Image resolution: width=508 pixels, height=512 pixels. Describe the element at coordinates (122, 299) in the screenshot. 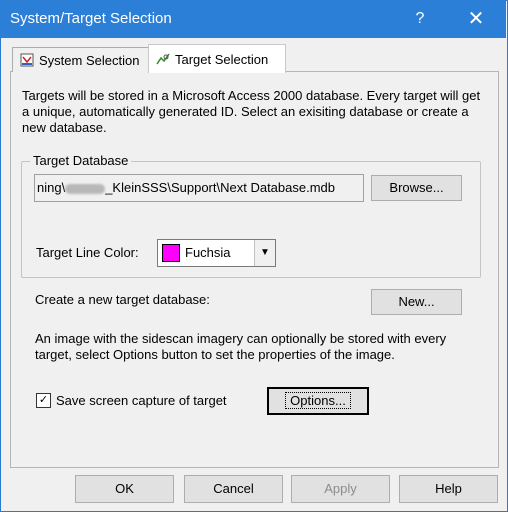

I see `create-database-label: Create a new target database:` at that location.